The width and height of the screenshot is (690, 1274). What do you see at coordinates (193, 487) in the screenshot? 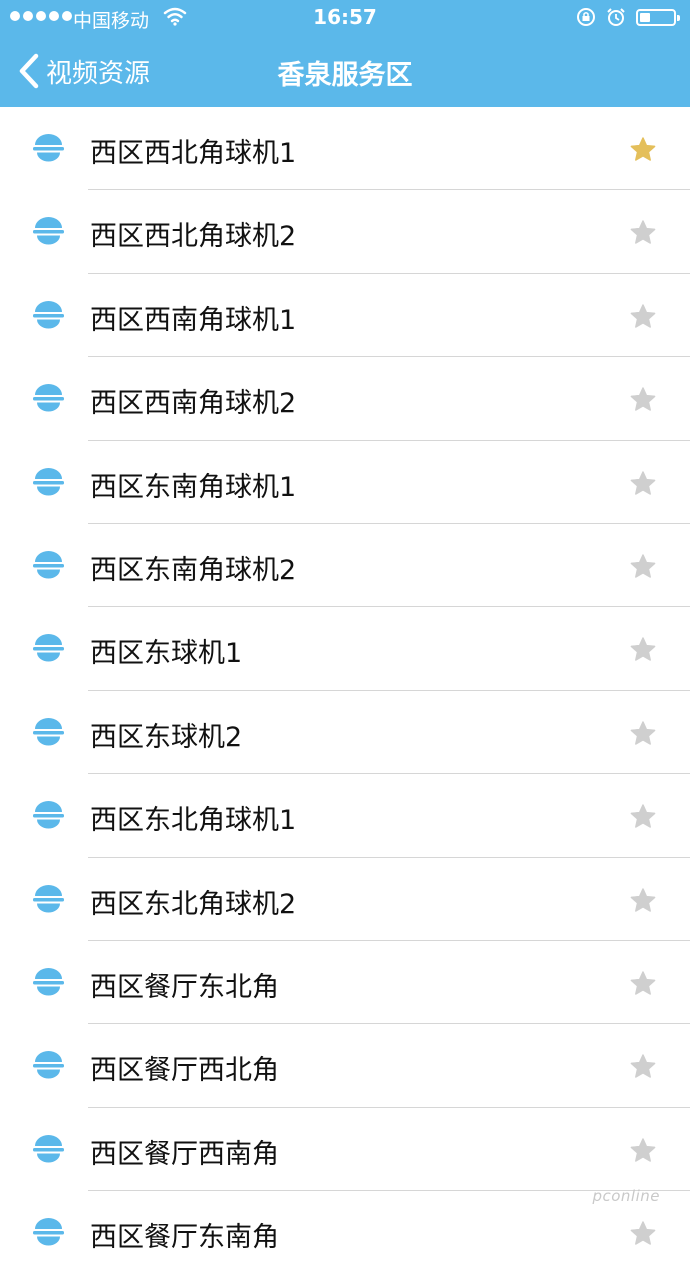
I see `camera-name: 西区东南角球机1` at bounding box center [193, 487].